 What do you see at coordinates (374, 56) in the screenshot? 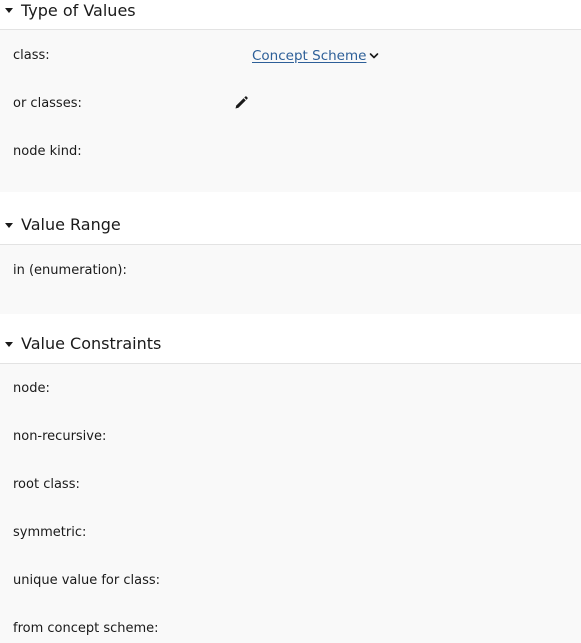
I see `chevron-down-icon` at bounding box center [374, 56].